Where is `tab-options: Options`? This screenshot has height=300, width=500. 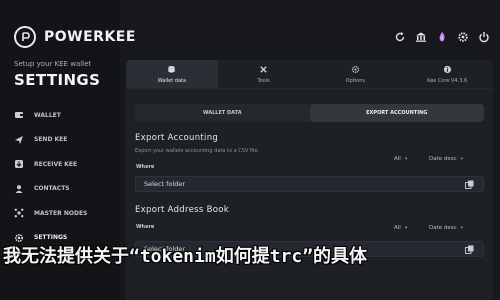
tab-options: Options is located at coordinates (356, 74).